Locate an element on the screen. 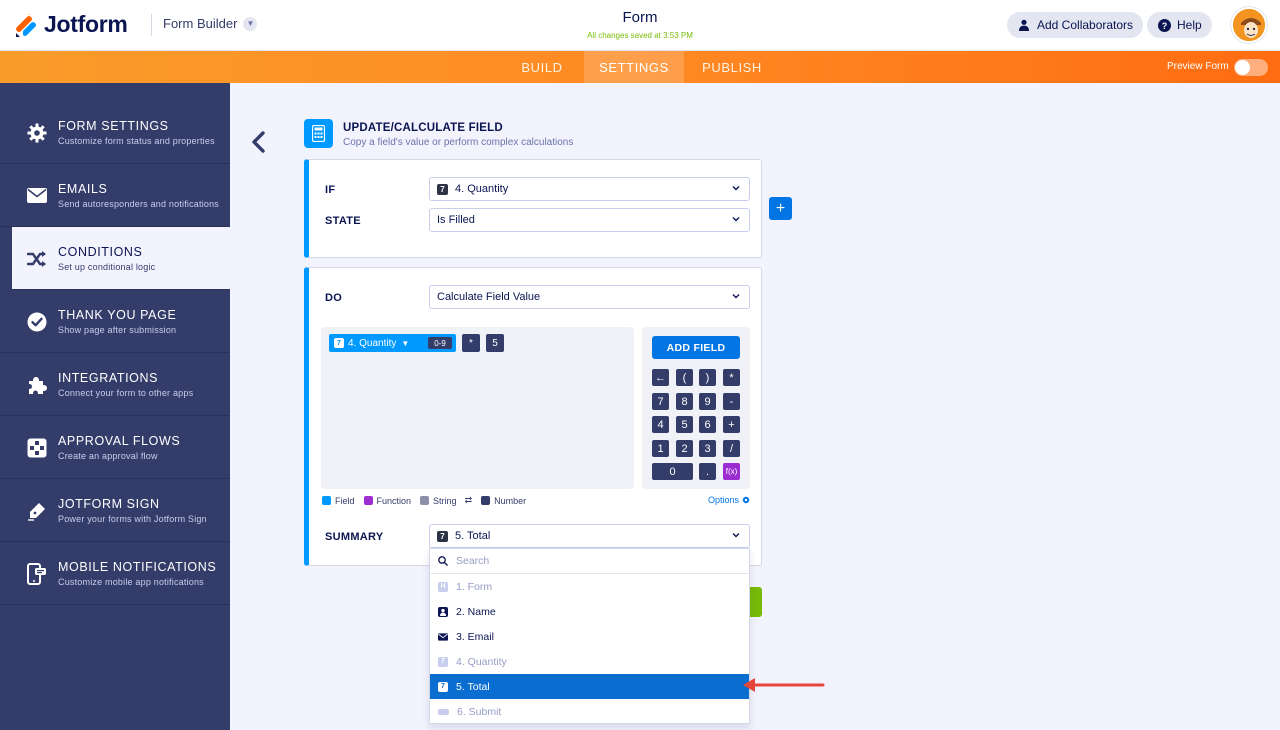  option-label: 4. Quantity is located at coordinates (481, 661).